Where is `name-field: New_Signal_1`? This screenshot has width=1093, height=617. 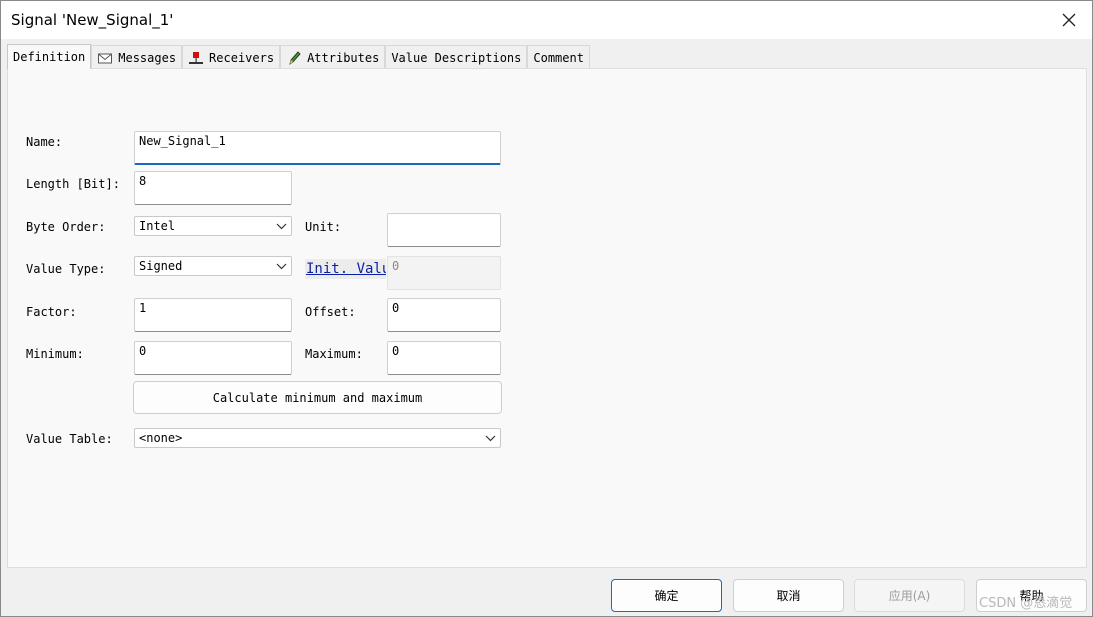 name-field: New_Signal_1 is located at coordinates (317, 148).